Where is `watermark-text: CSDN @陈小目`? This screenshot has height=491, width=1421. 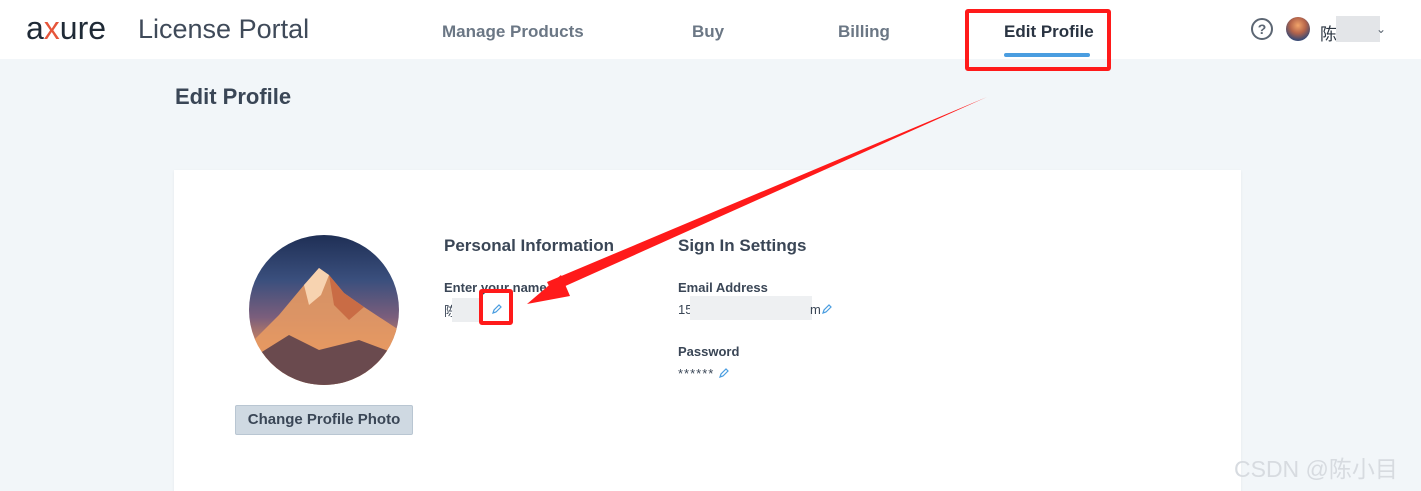
watermark-text: CSDN @陈小目 is located at coordinates (1316, 469).